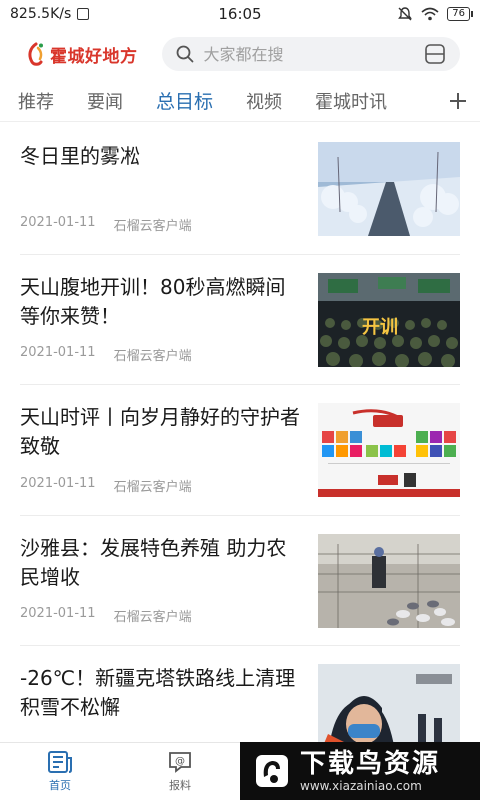  Describe the element at coordinates (184, 54) in the screenshot. I see `search-icon` at that location.